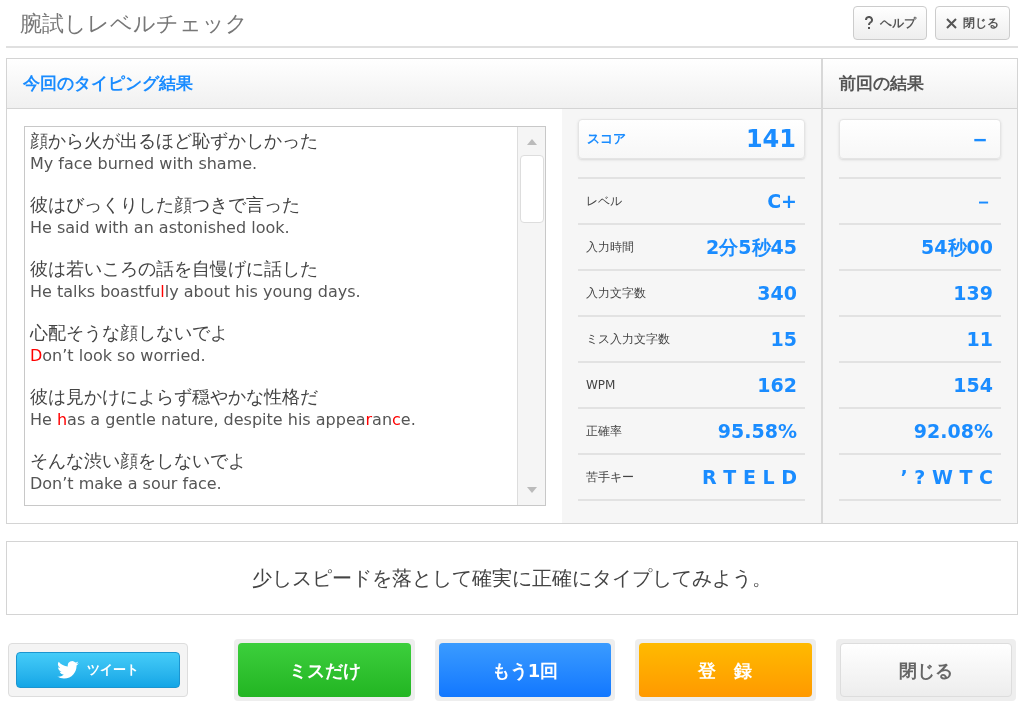  I want to click on japanese-sentence: そんな渋い顔をしないでよ, so click(138, 460).